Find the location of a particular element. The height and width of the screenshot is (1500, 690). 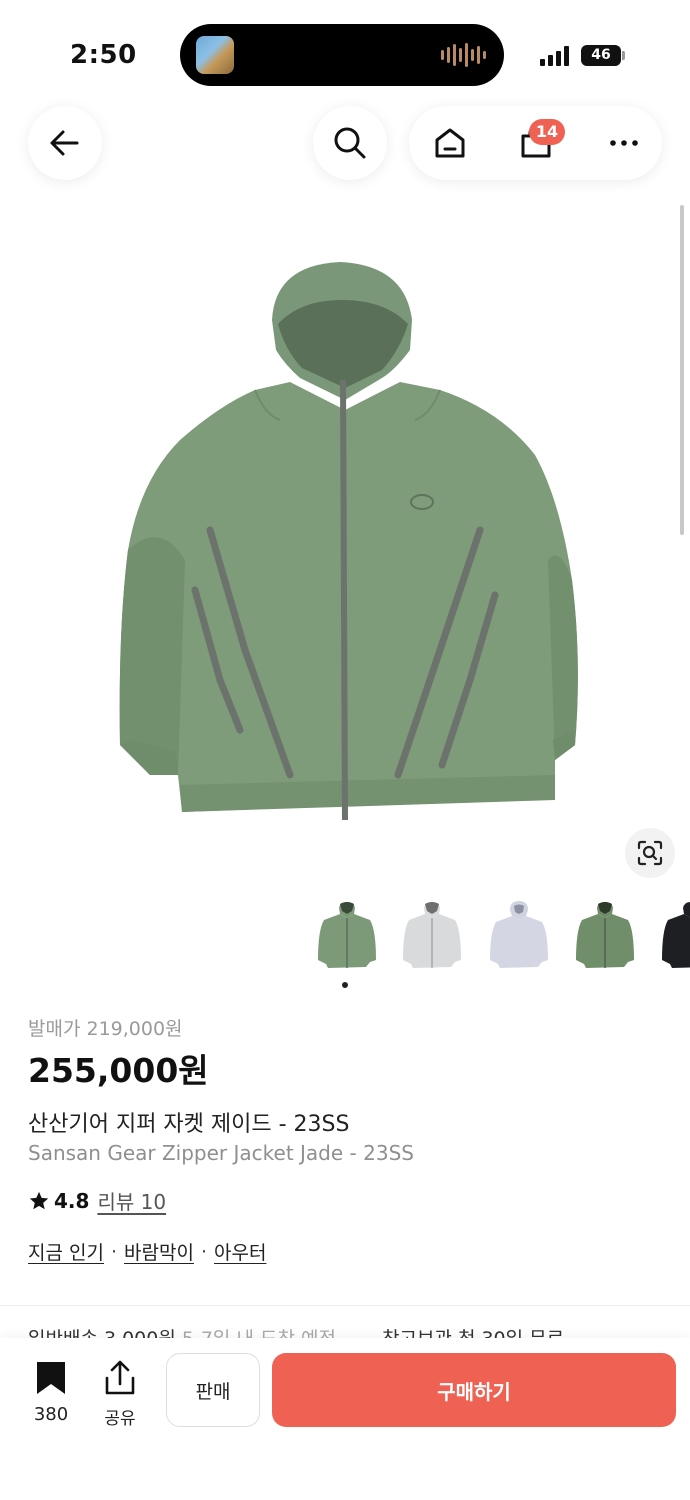

thumbnail-green-jacket-alt is located at coordinates (605, 936).